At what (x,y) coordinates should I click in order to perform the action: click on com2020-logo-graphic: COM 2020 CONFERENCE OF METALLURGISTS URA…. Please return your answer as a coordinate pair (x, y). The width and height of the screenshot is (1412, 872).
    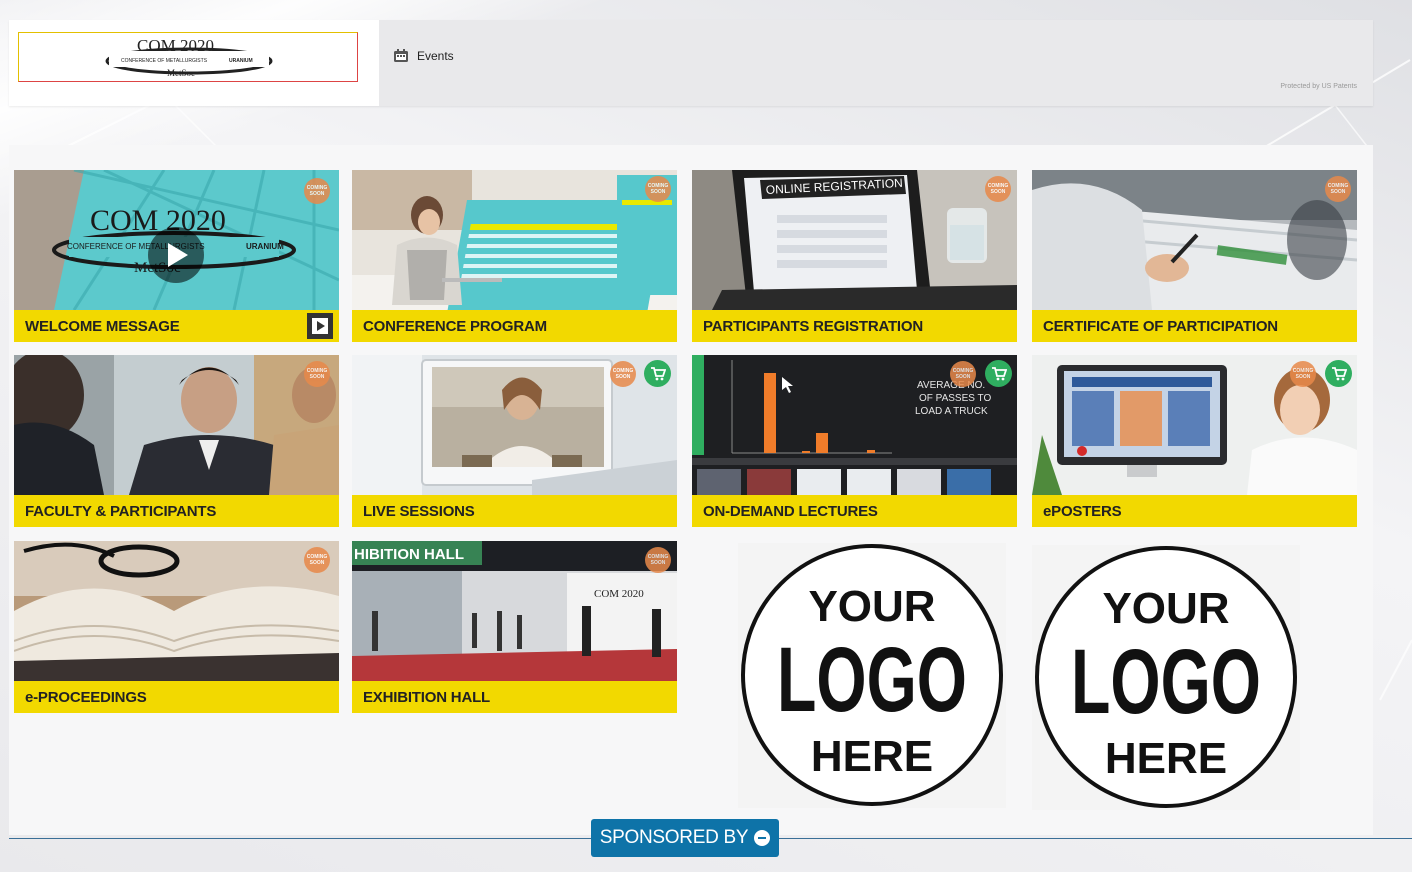
    Looking at the image, I should click on (189, 57).